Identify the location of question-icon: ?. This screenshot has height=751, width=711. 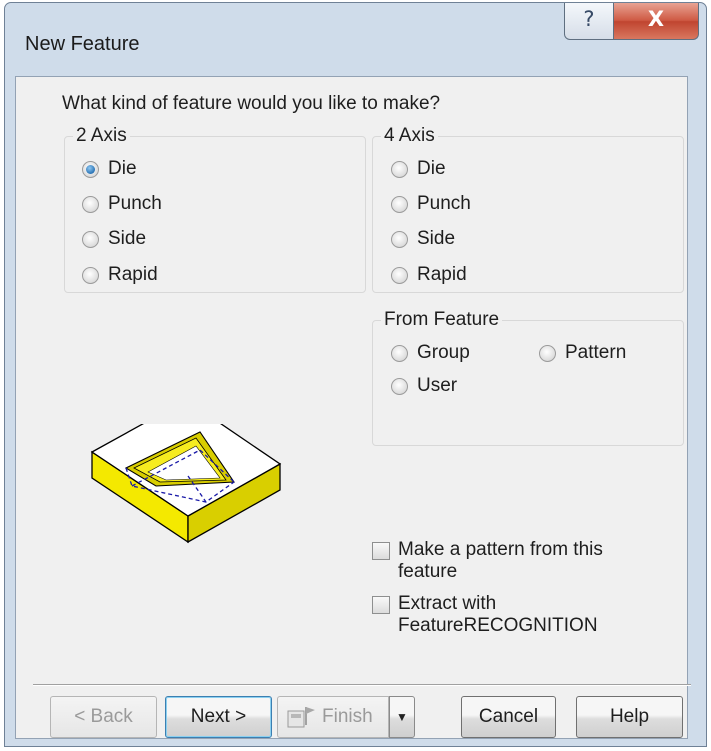
(589, 19).